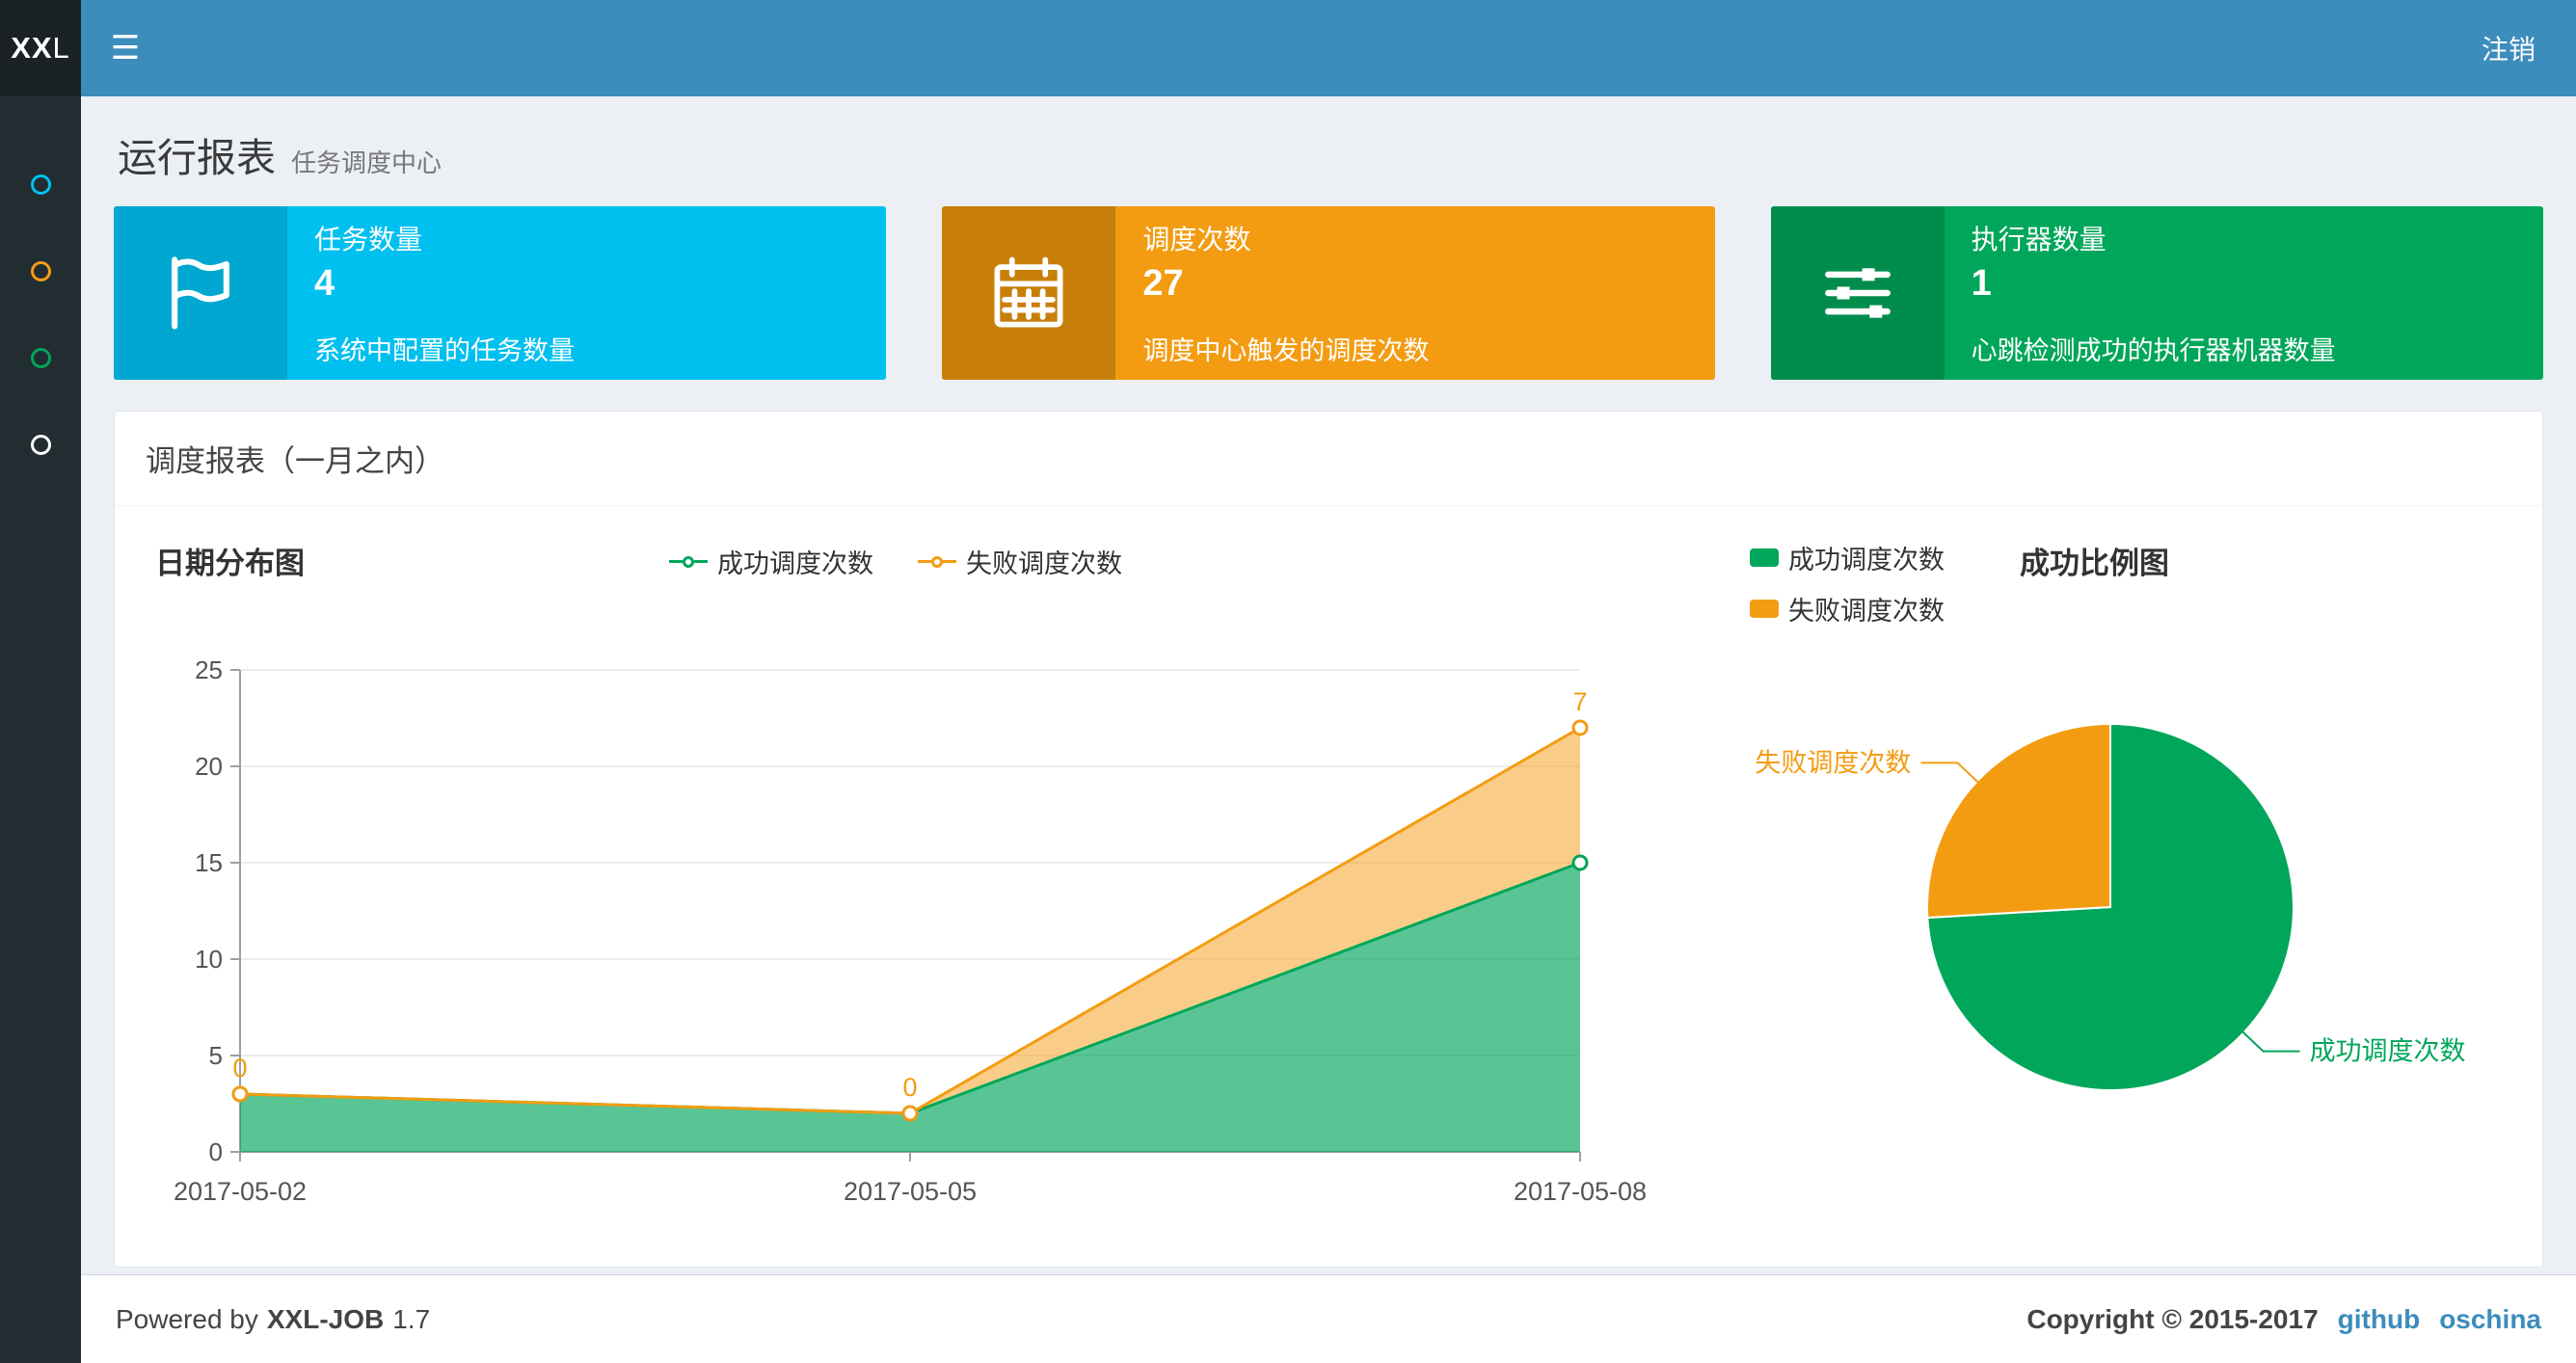 Image resolution: width=2576 pixels, height=1363 pixels. I want to click on svg-text: 25, so click(209, 669).